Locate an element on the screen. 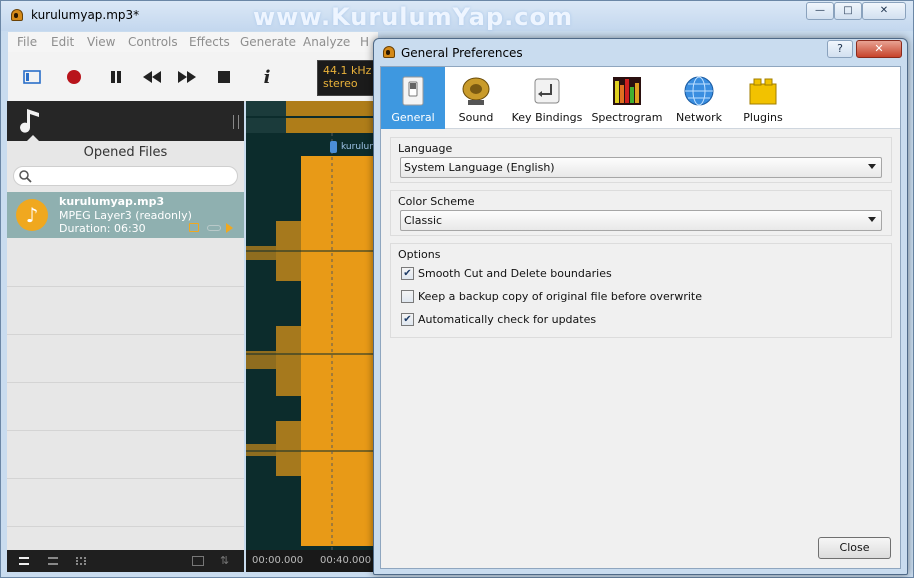 This screenshot has height=578, width=914. tab-plugins: Plugins is located at coordinates (763, 98).